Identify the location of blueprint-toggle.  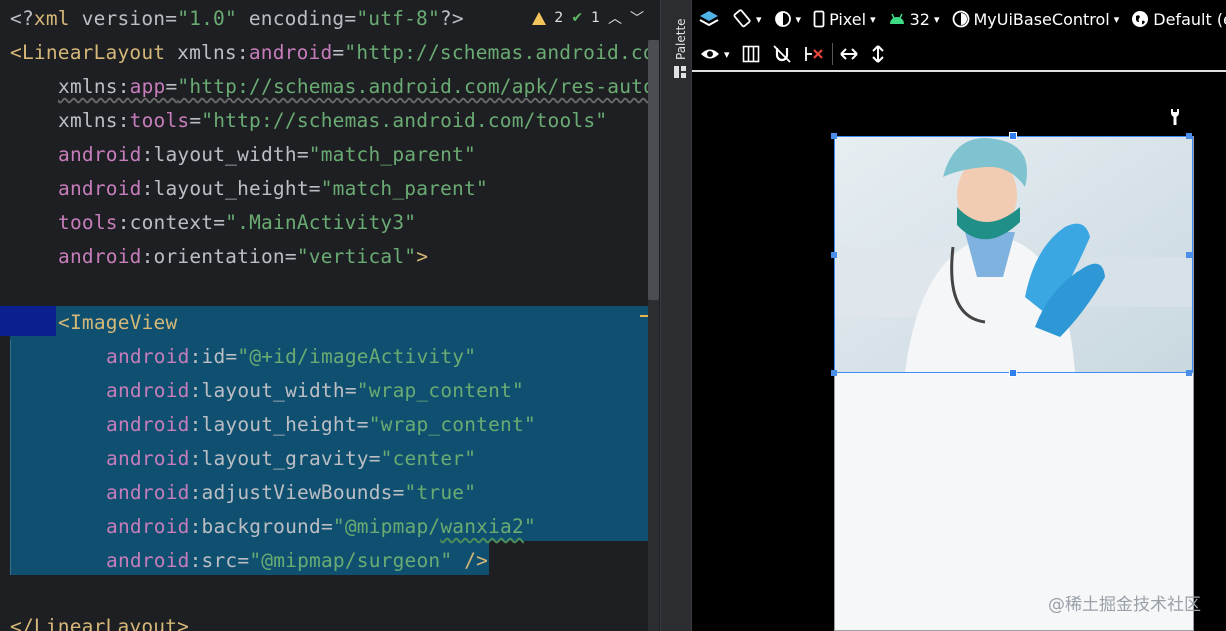
(751, 54).